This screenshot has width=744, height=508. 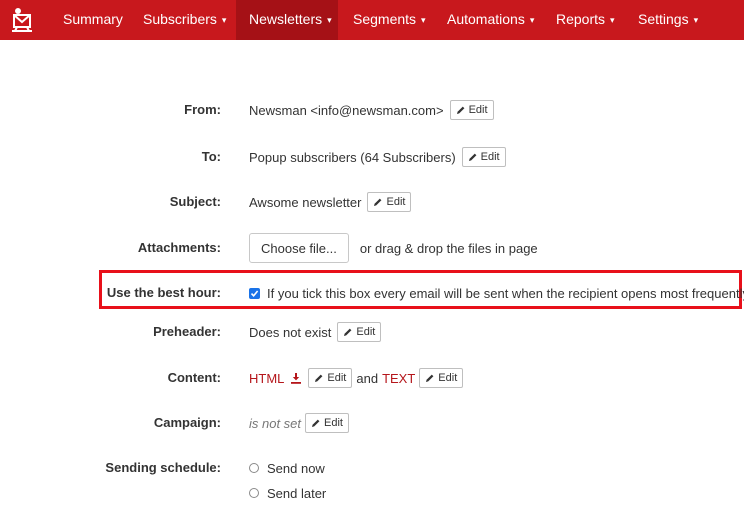 I want to click on nav-segments: Segments ▾, so click(x=389, y=20).